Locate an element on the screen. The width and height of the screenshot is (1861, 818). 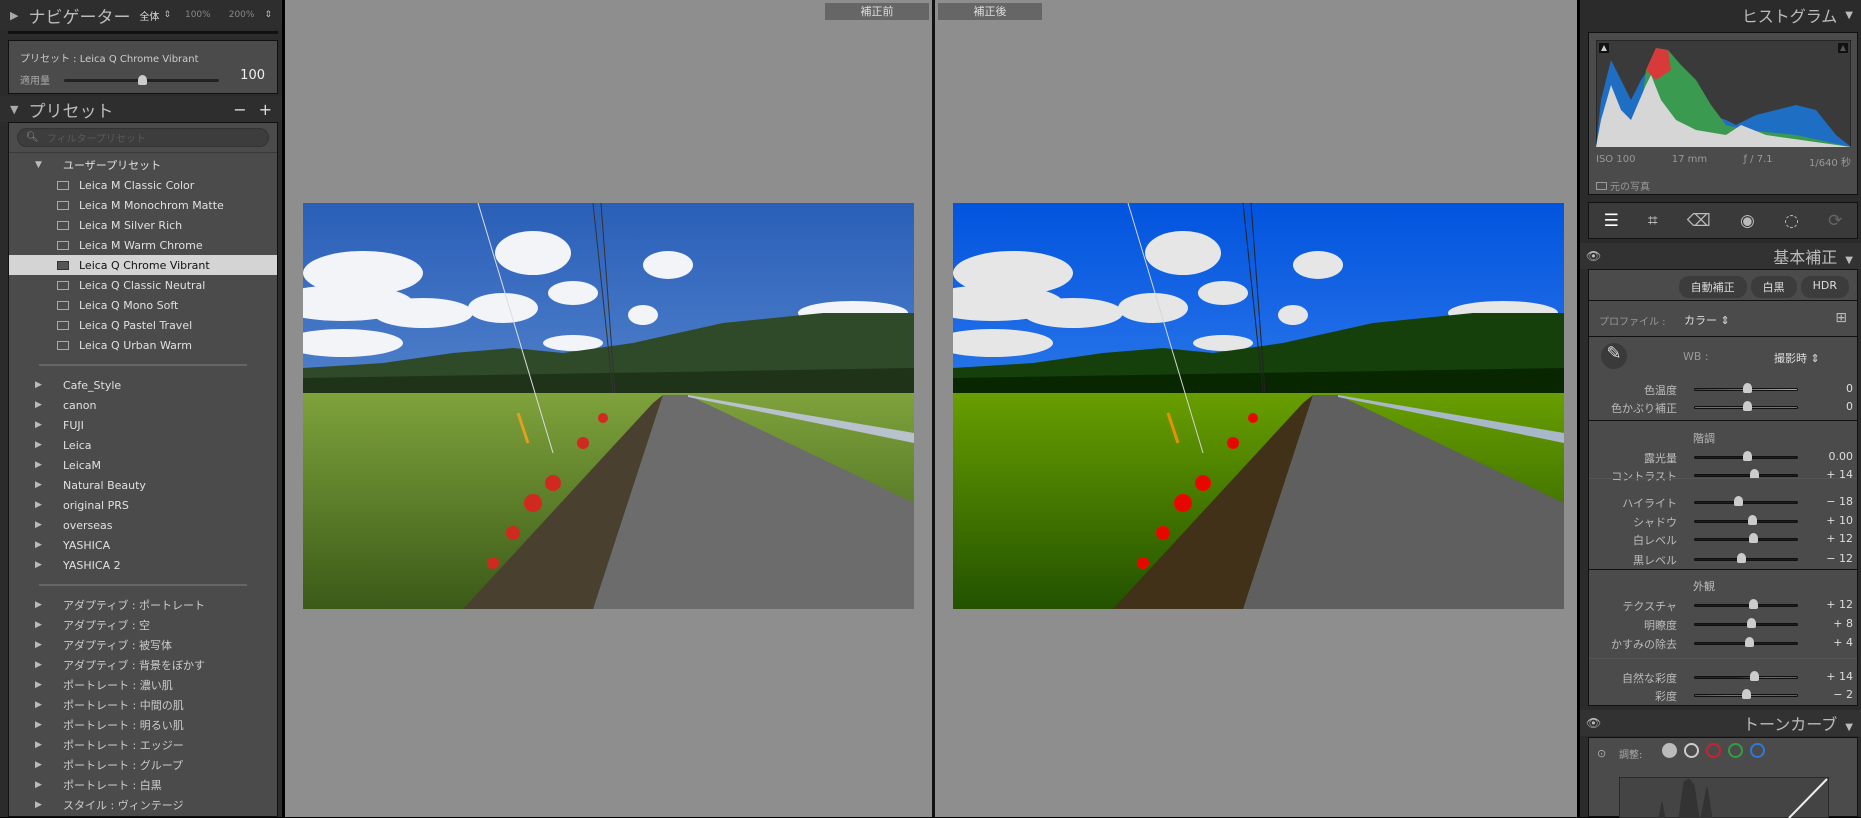
presets-header: ▼ プリセット − + is located at coordinates (141, 109).